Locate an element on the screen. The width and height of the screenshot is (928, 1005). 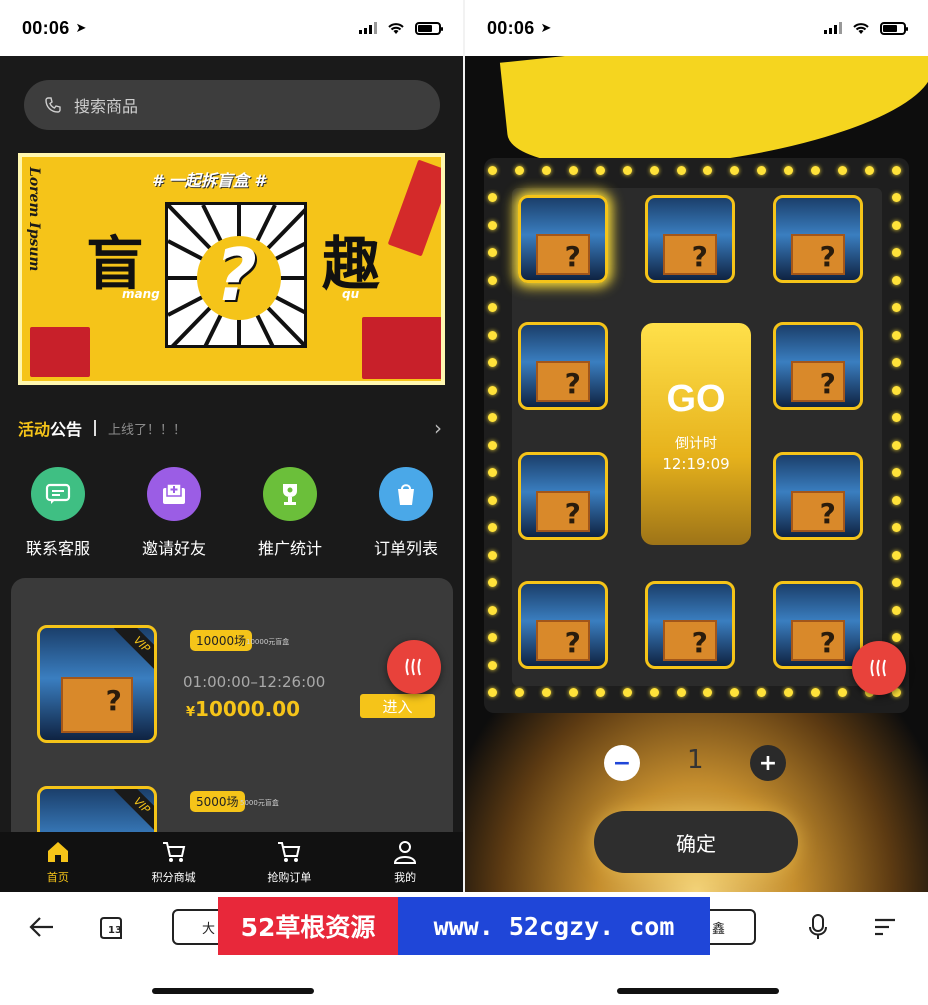
watermark-url: www. 52cgzy. com is located at coordinates (554, 926).